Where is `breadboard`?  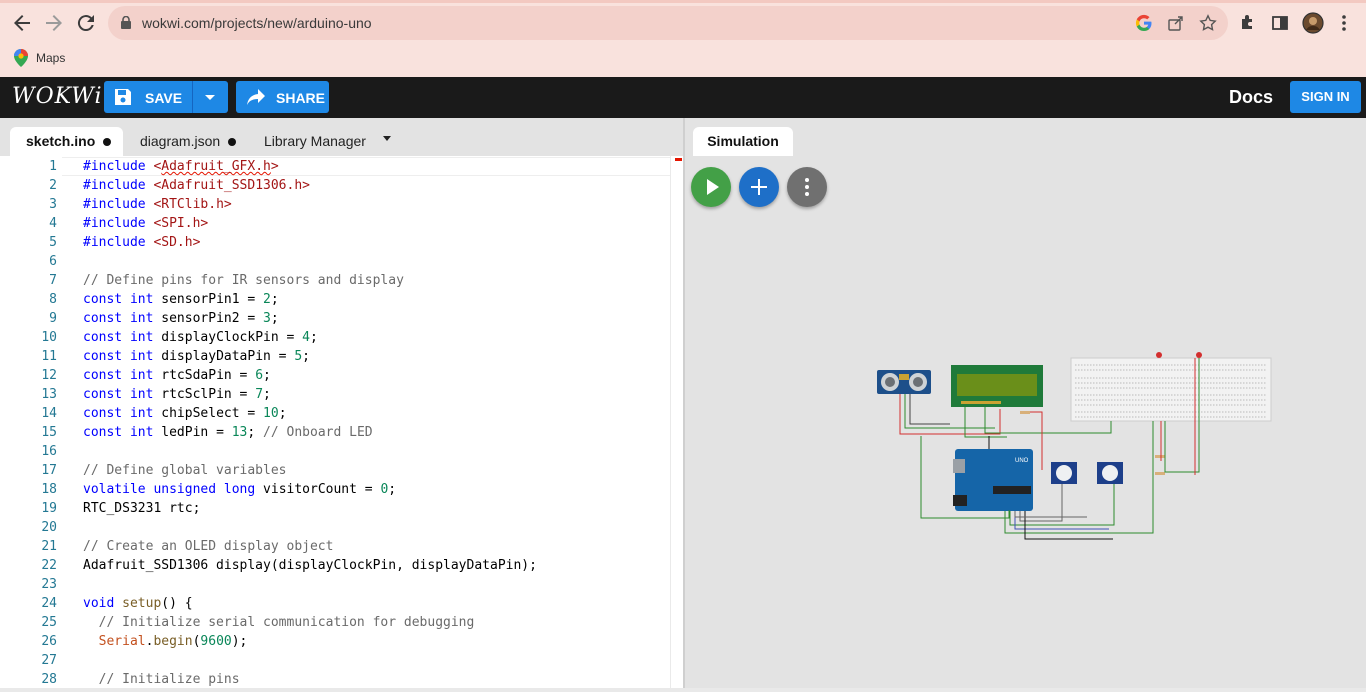 breadboard is located at coordinates (1171, 387).